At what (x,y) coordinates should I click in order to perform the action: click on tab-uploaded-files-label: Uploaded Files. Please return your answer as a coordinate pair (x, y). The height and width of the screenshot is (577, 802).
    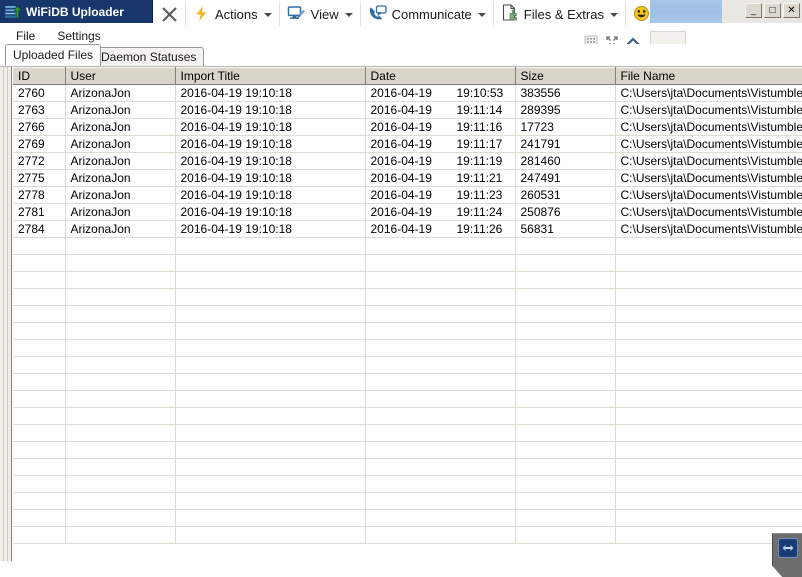
    Looking at the image, I should click on (53, 55).